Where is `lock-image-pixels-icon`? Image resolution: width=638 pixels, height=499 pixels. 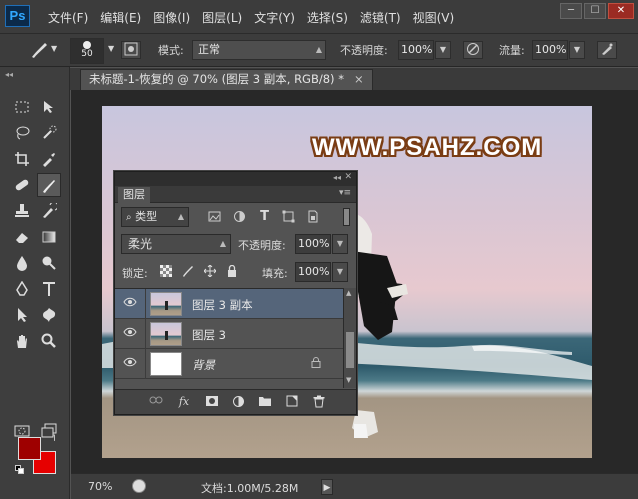 lock-image-pixels-icon is located at coordinates (187, 271).